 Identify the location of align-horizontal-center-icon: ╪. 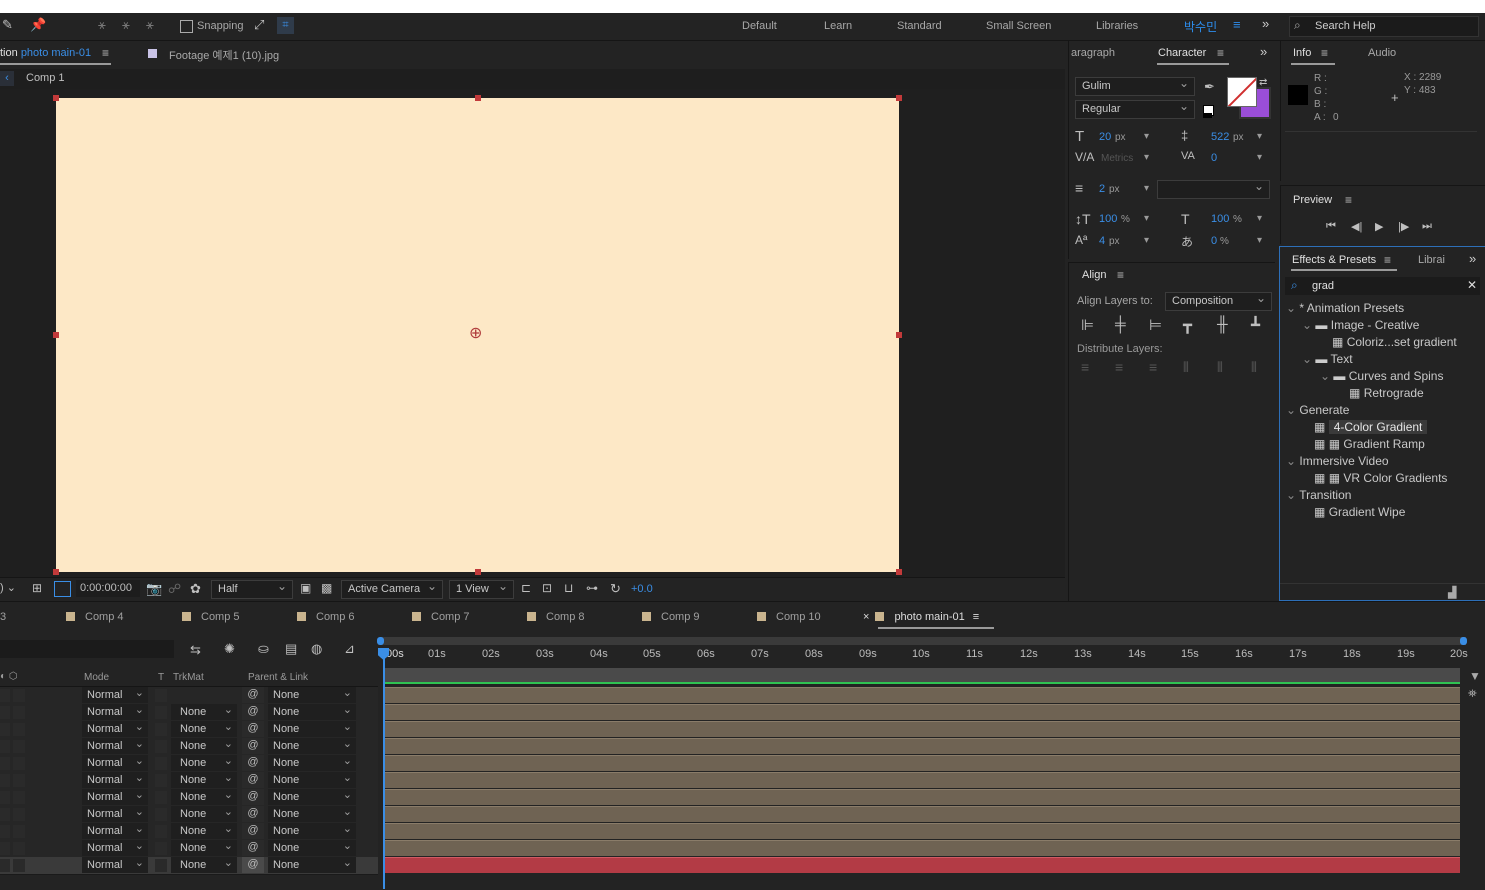
(1120, 324).